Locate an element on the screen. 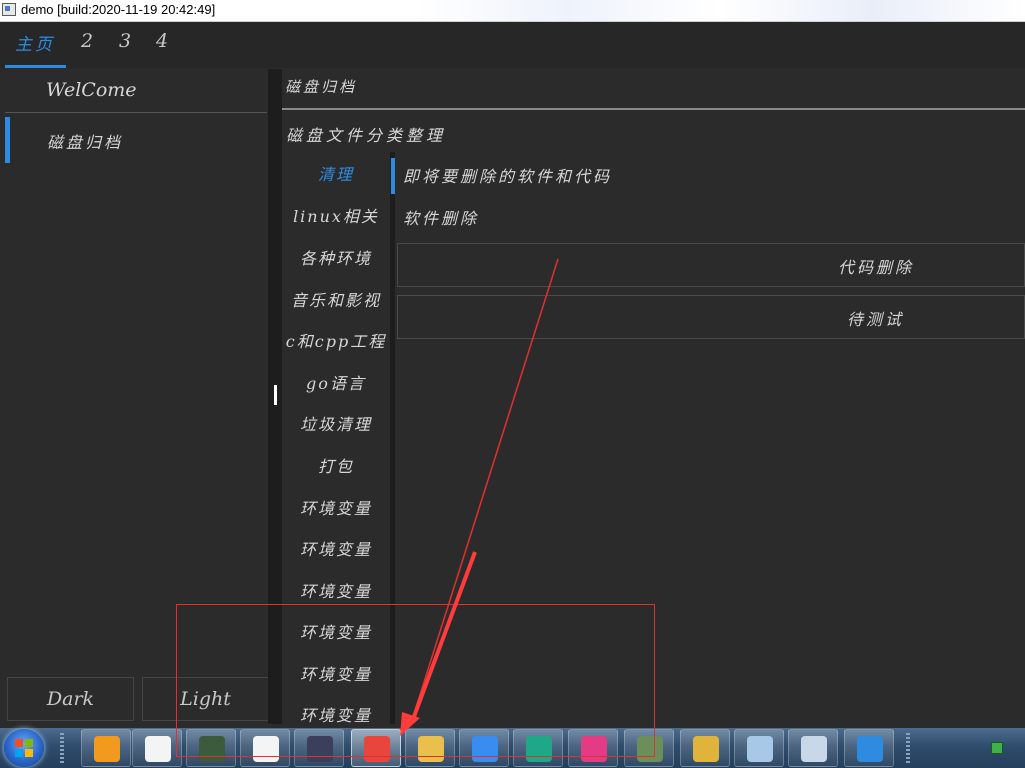  software-delete-label: 软件删除 is located at coordinates (441, 217).